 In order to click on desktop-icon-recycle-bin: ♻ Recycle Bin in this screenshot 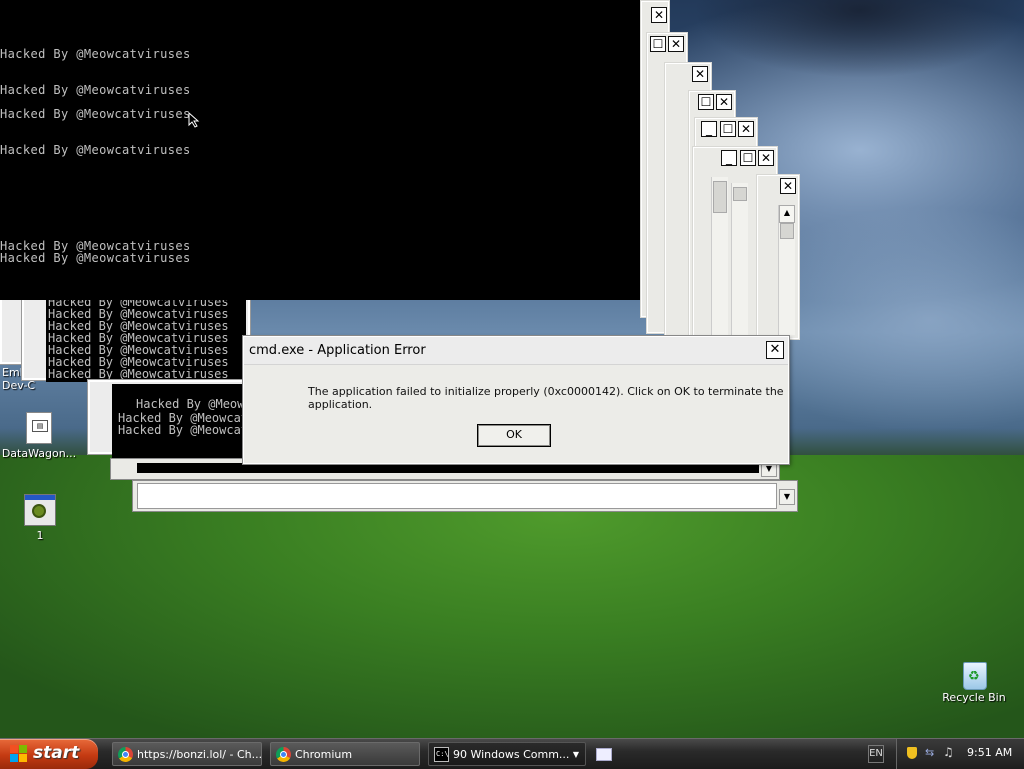, I will do `click(974, 681)`.